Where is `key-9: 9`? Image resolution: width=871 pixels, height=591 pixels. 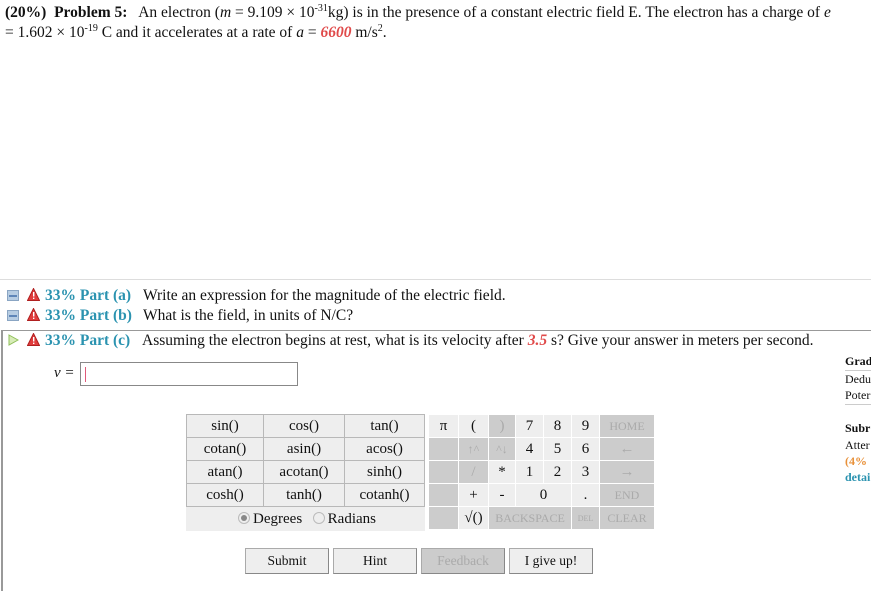
key-9: 9 is located at coordinates (585, 426).